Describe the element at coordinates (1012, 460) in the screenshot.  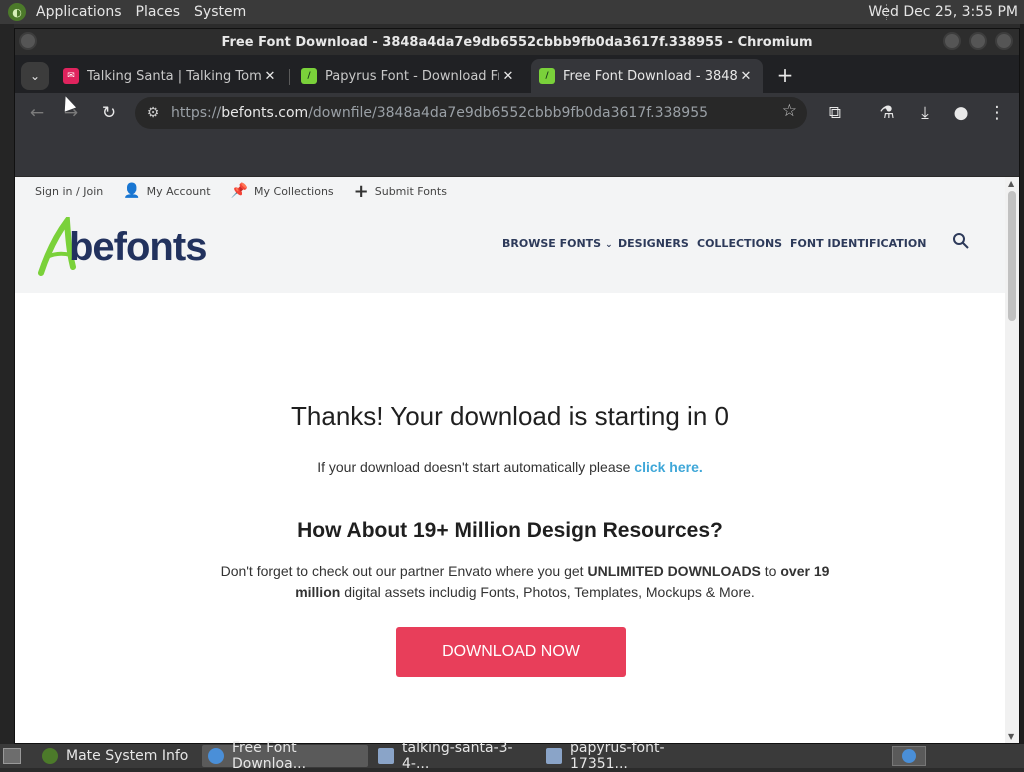
I see `page-scrollbar: ▲ ▼` at that location.